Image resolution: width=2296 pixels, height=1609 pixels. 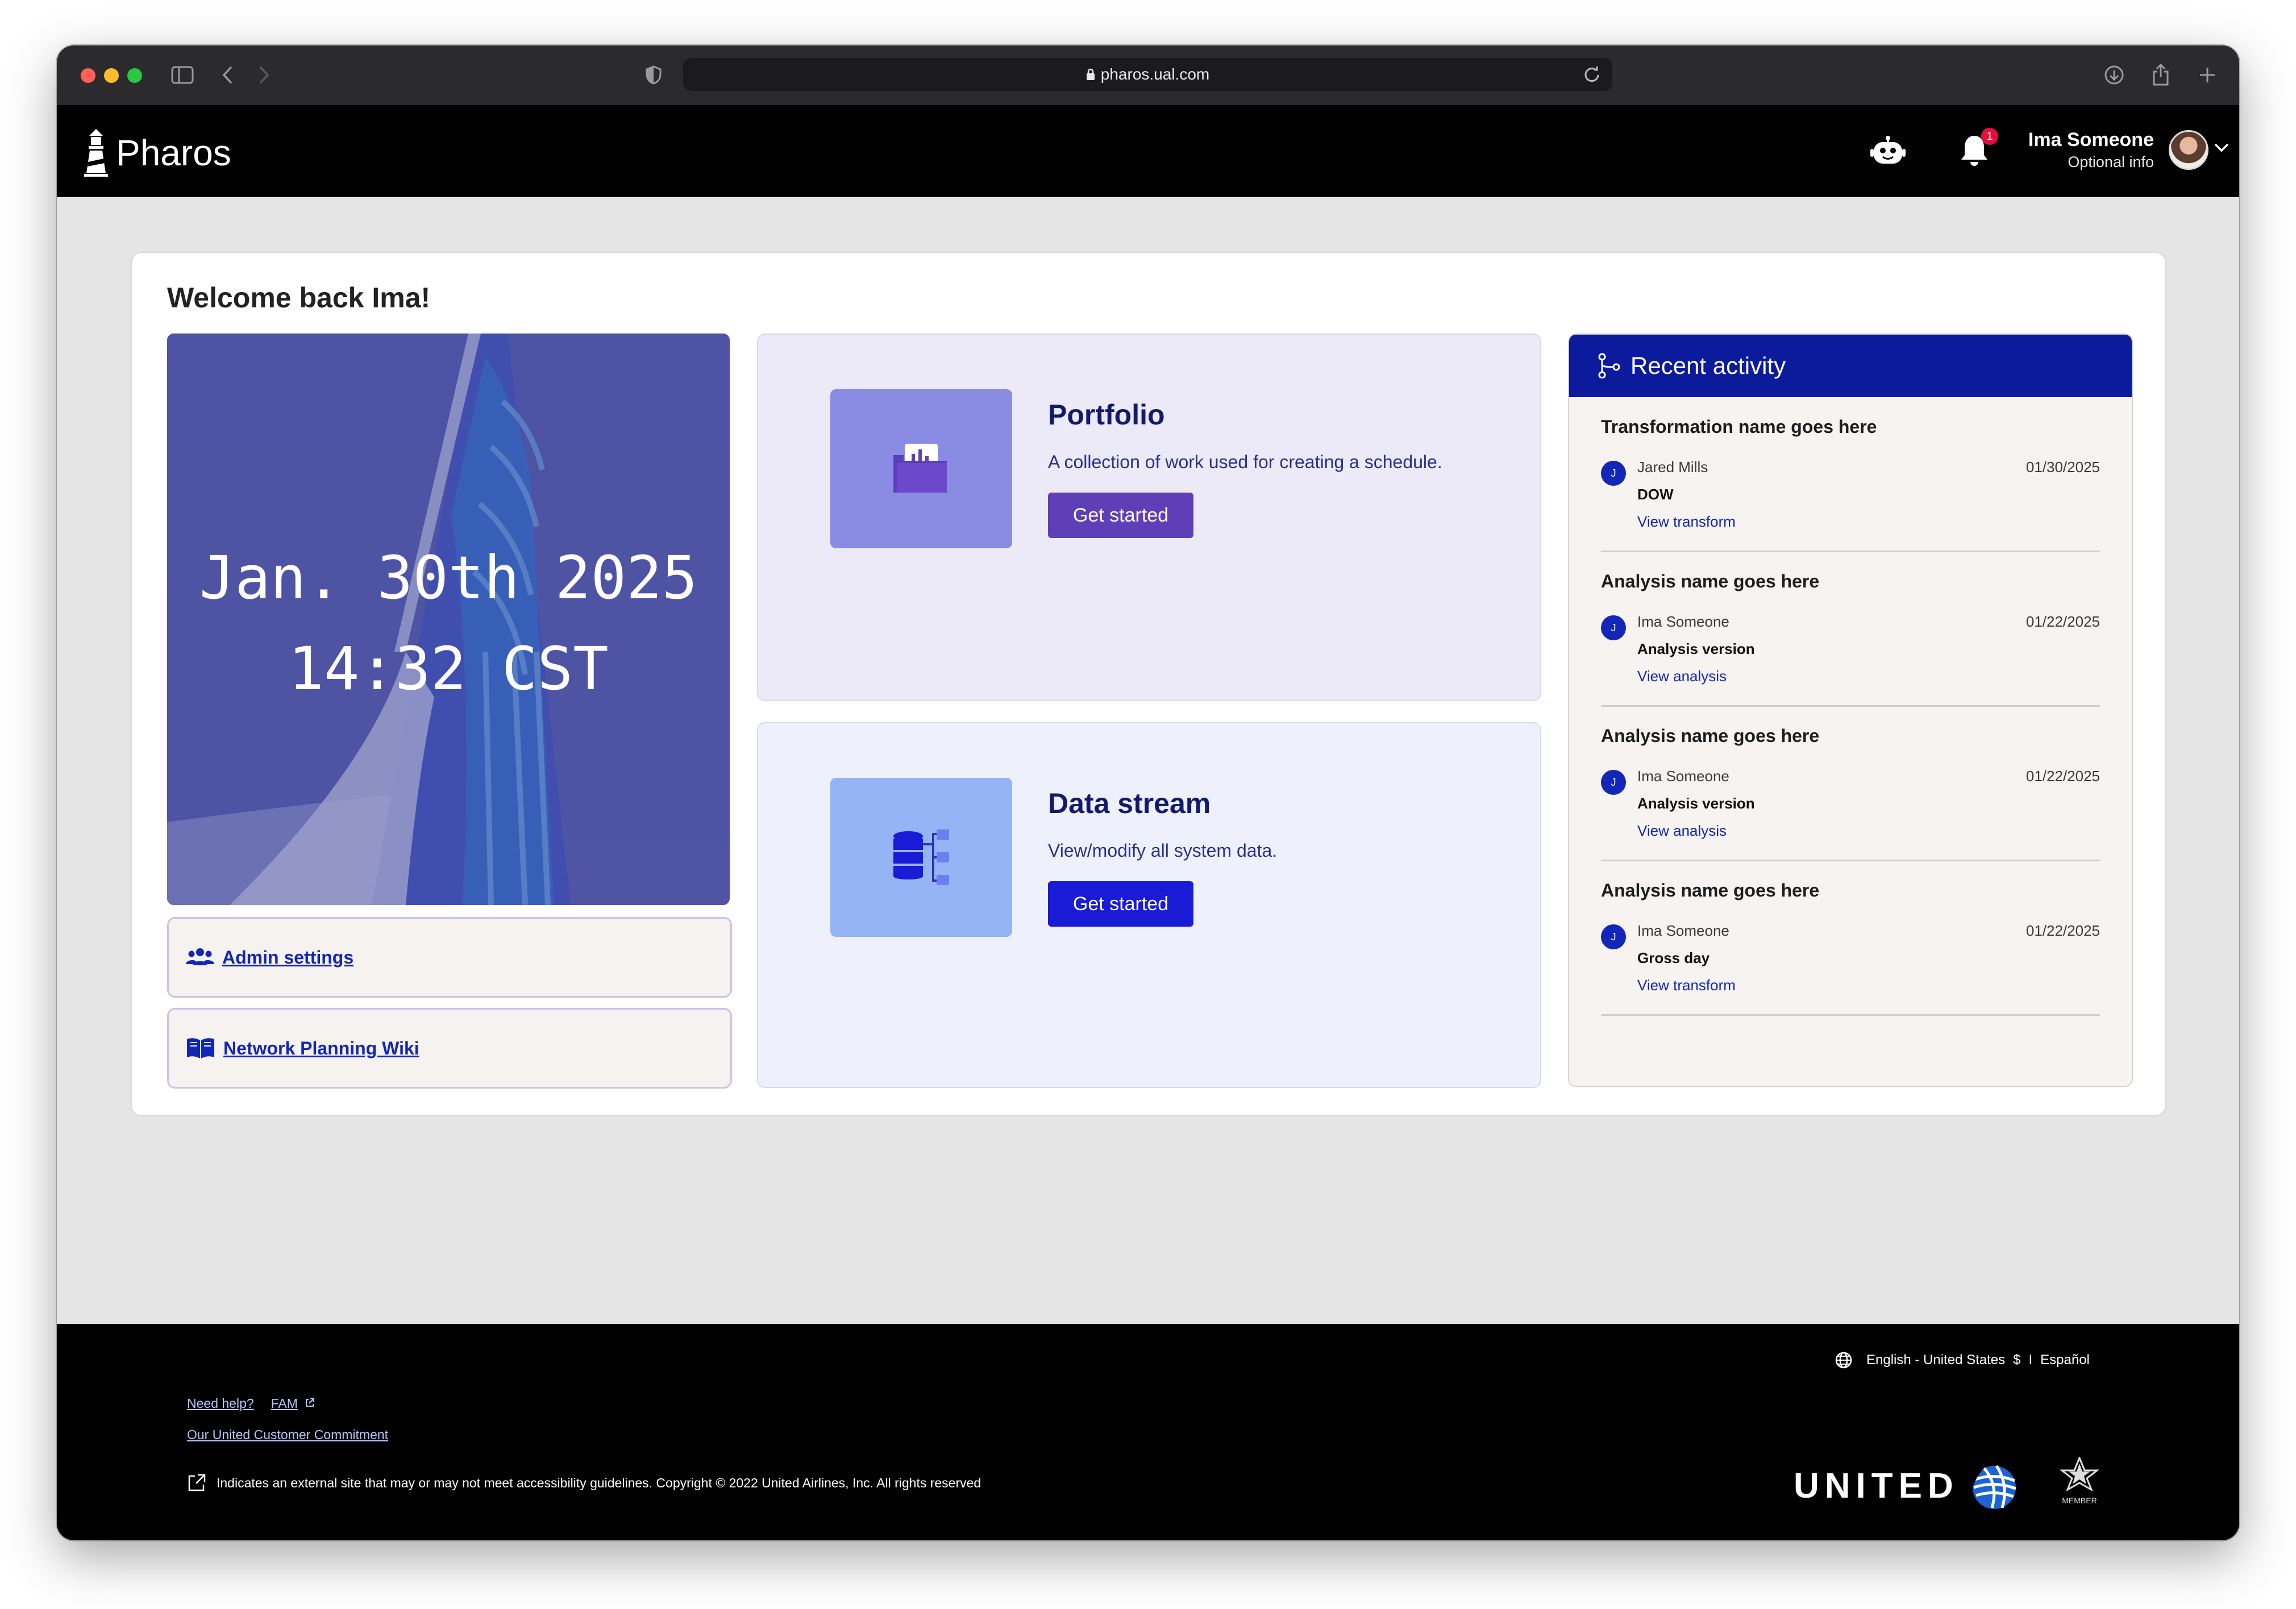 I want to click on back-icon, so click(x=227, y=75).